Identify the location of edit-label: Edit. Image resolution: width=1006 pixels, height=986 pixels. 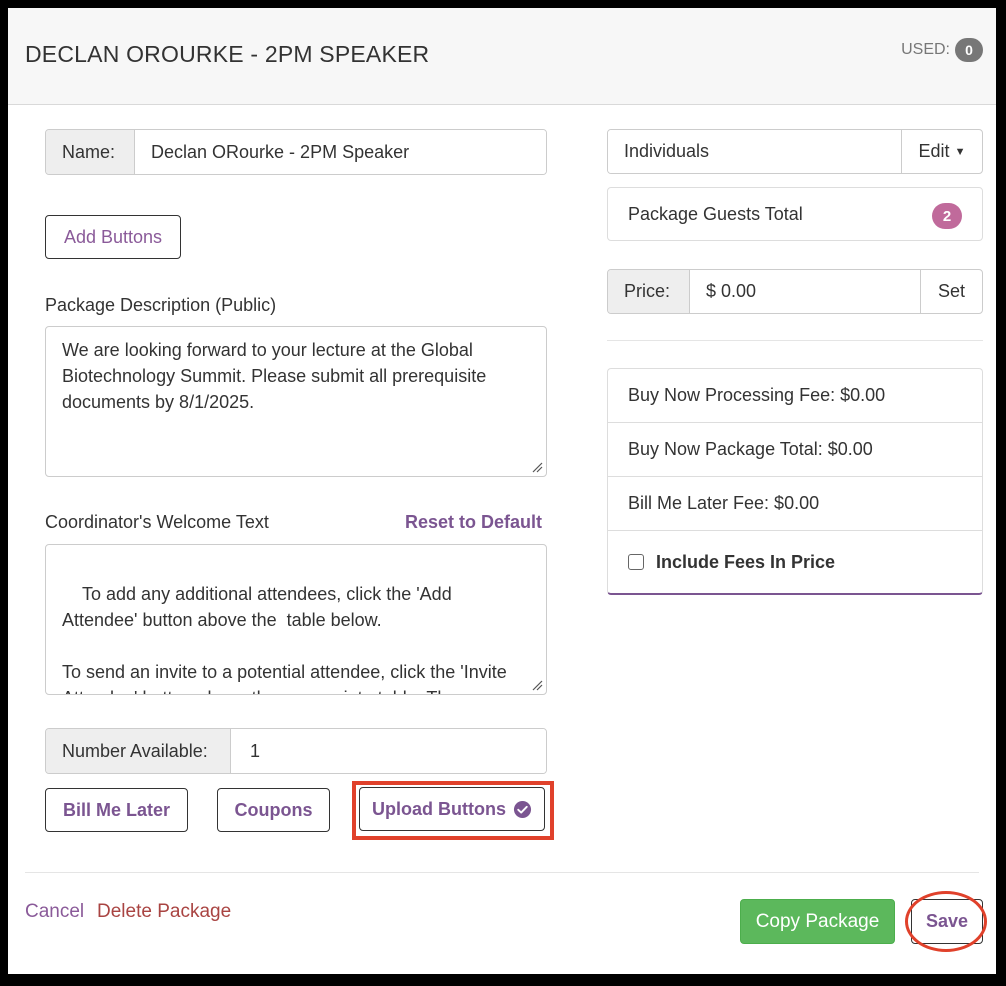
(934, 151).